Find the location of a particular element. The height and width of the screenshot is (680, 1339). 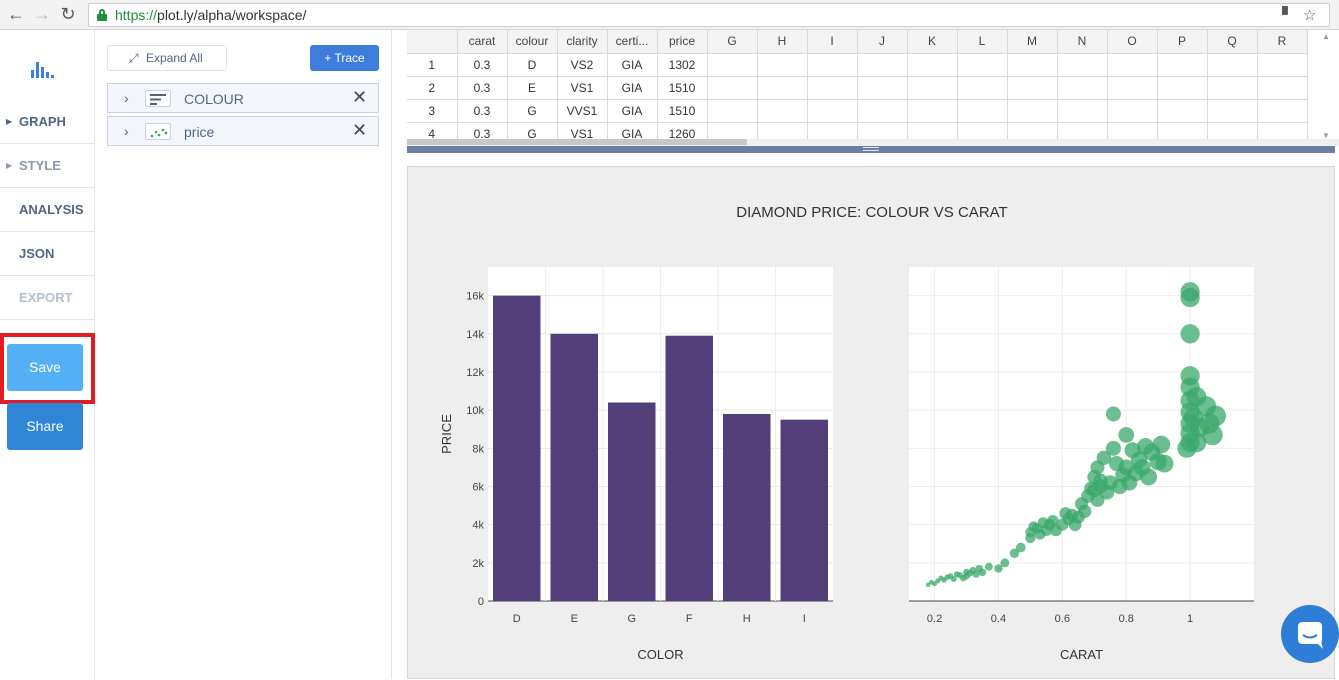

table-cell: VS2 is located at coordinates (582, 65).